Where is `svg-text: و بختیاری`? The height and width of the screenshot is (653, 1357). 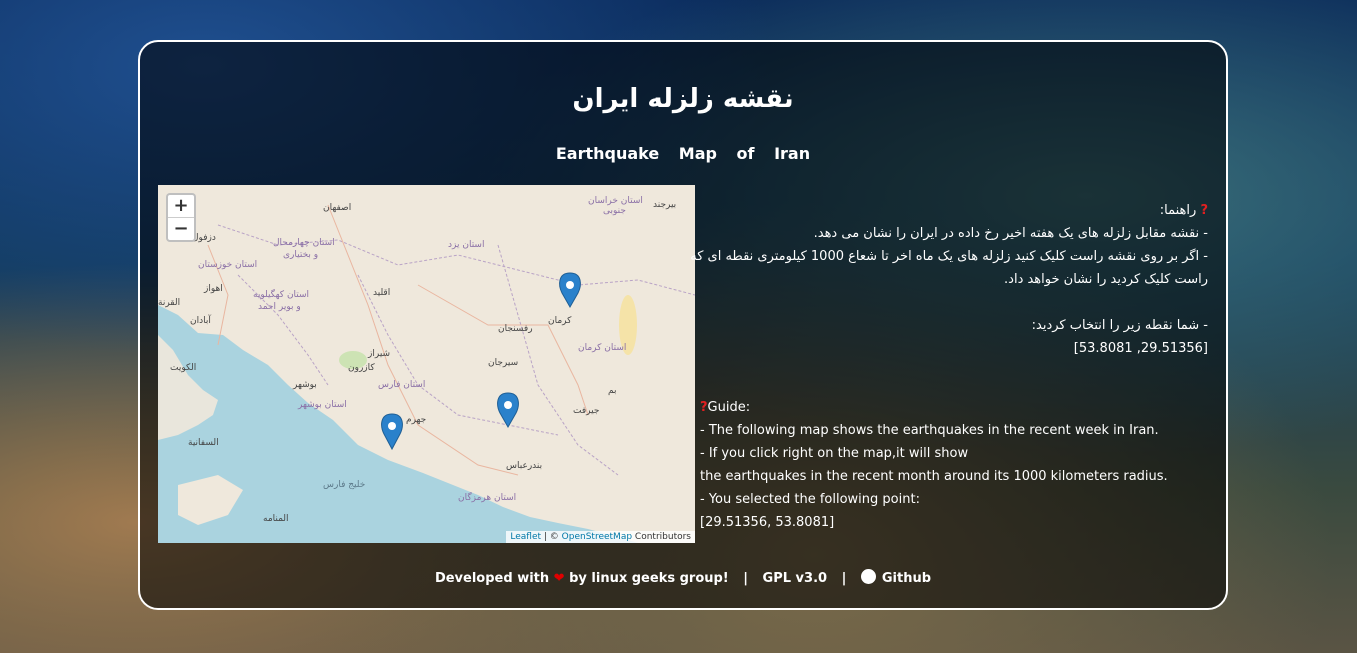 svg-text: و بختیاری is located at coordinates (300, 255).